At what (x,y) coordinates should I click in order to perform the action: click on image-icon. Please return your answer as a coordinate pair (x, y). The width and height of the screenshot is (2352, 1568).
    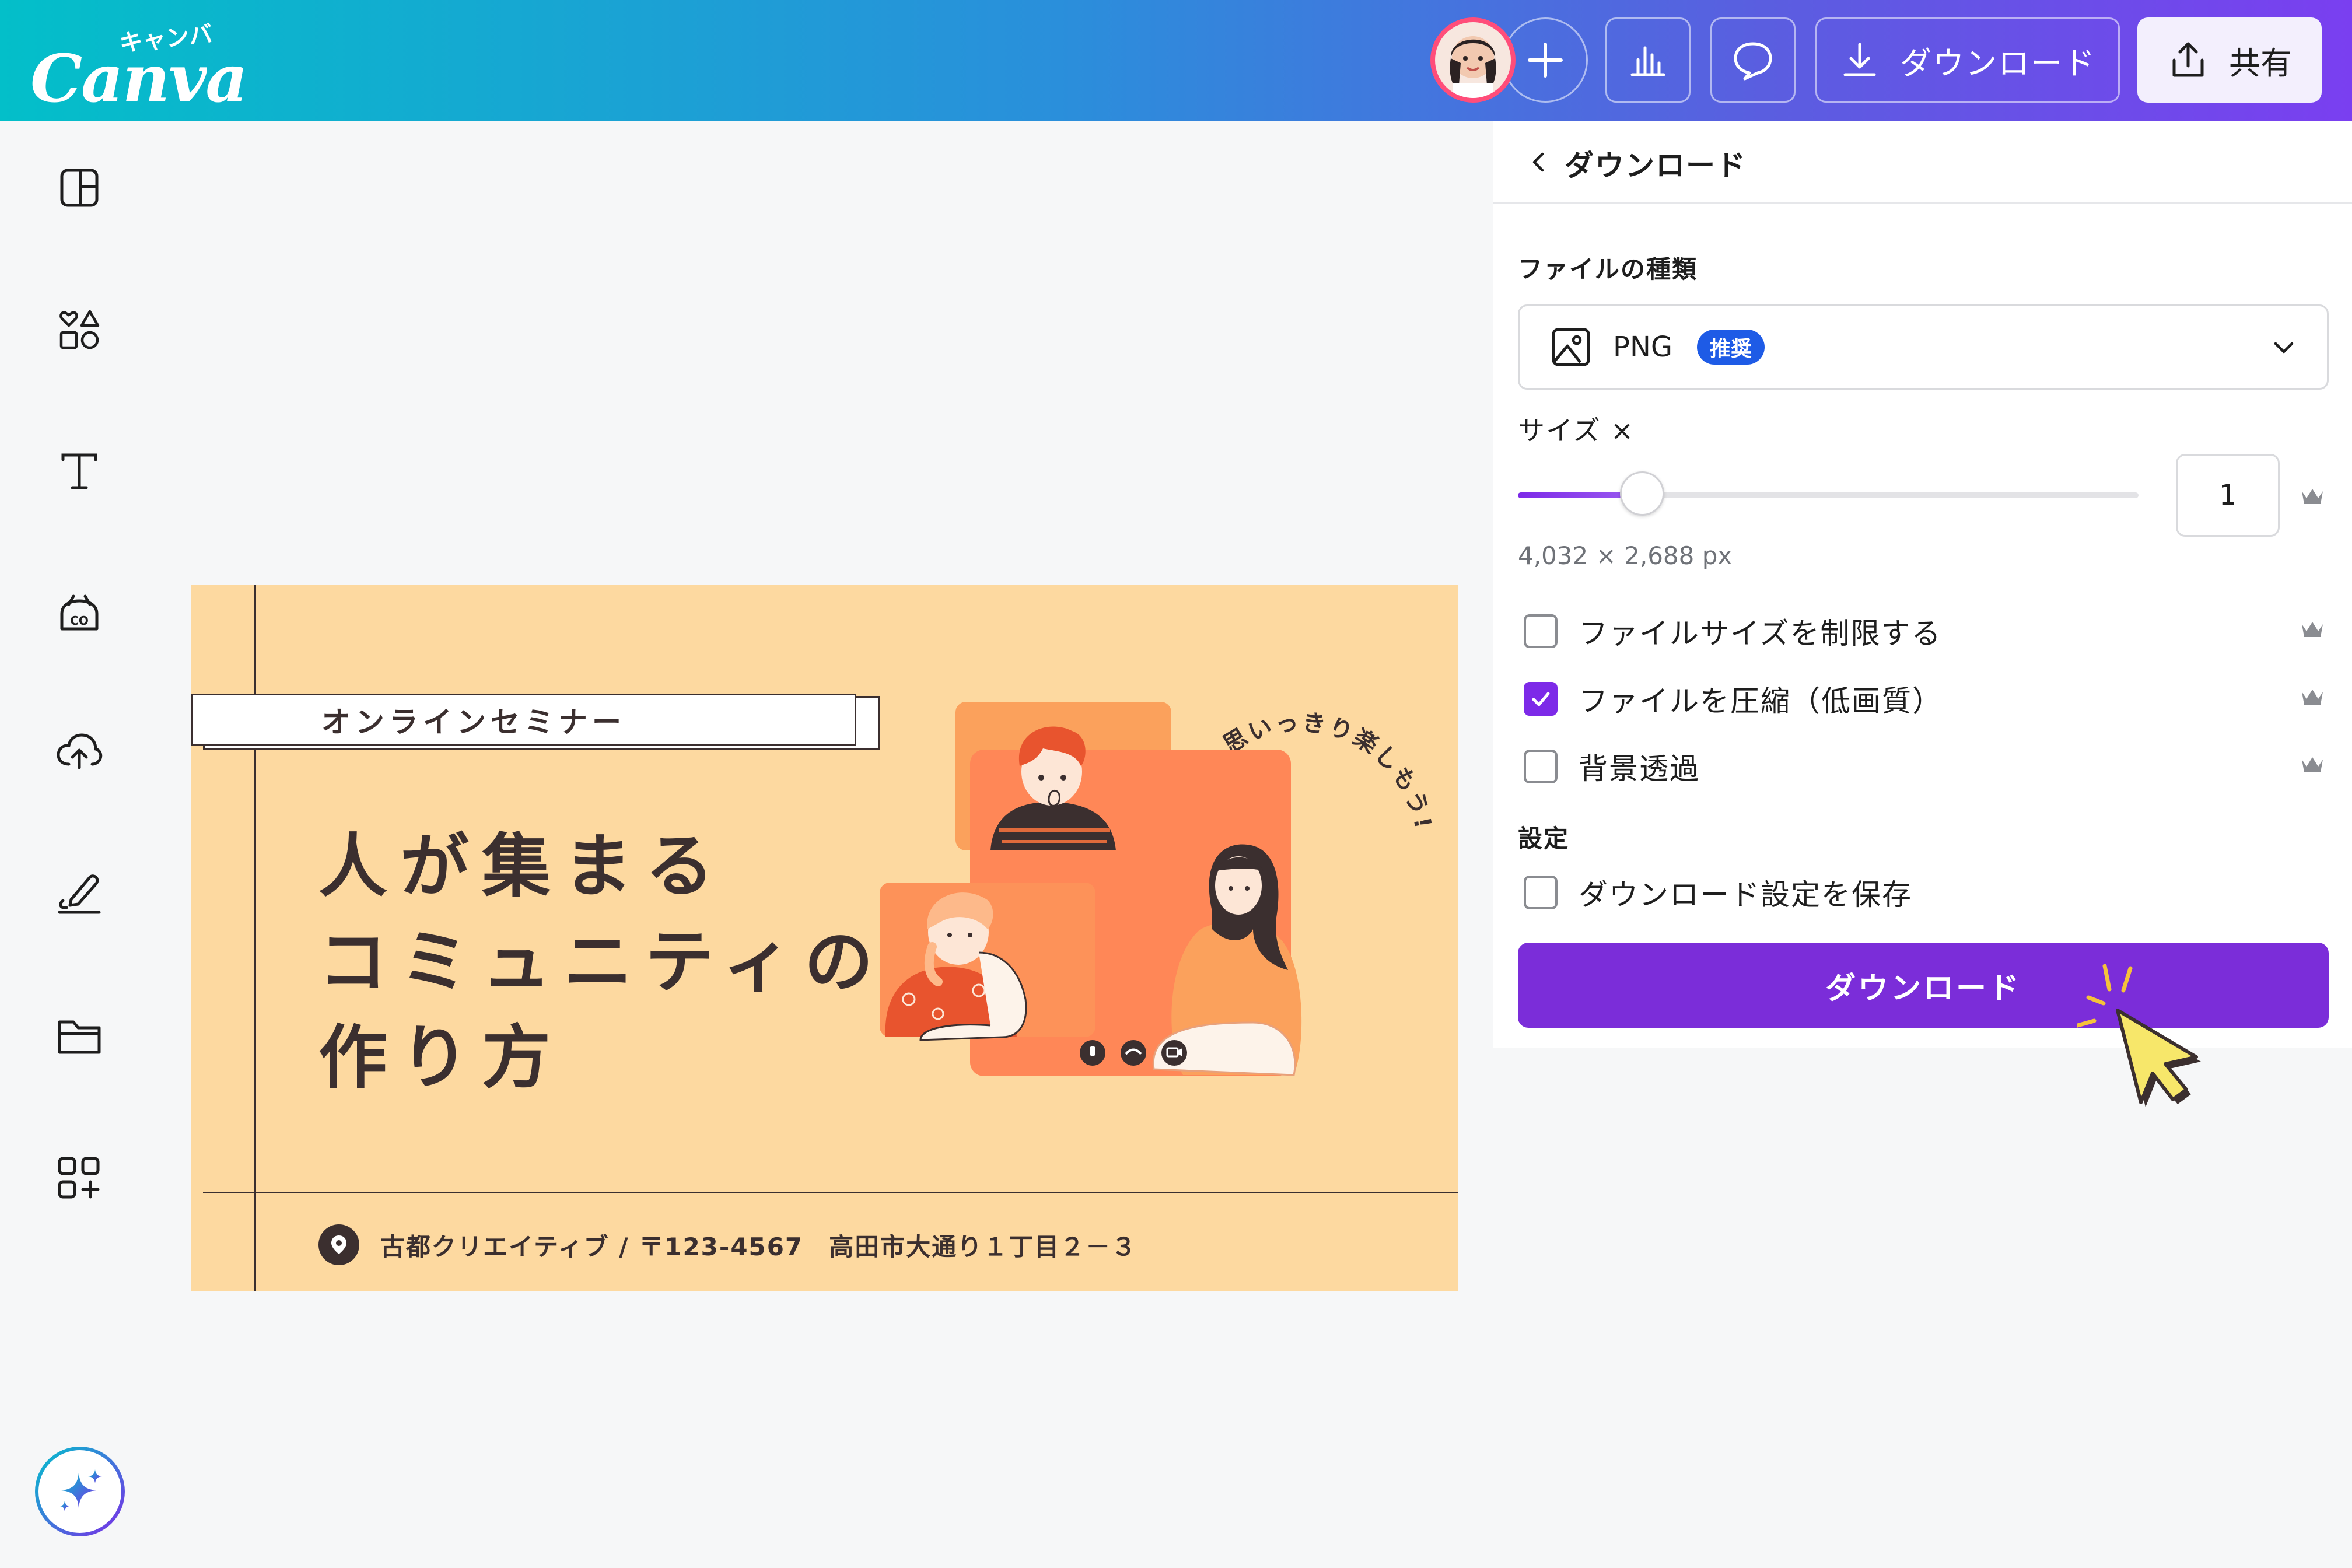
    Looking at the image, I should click on (1571, 347).